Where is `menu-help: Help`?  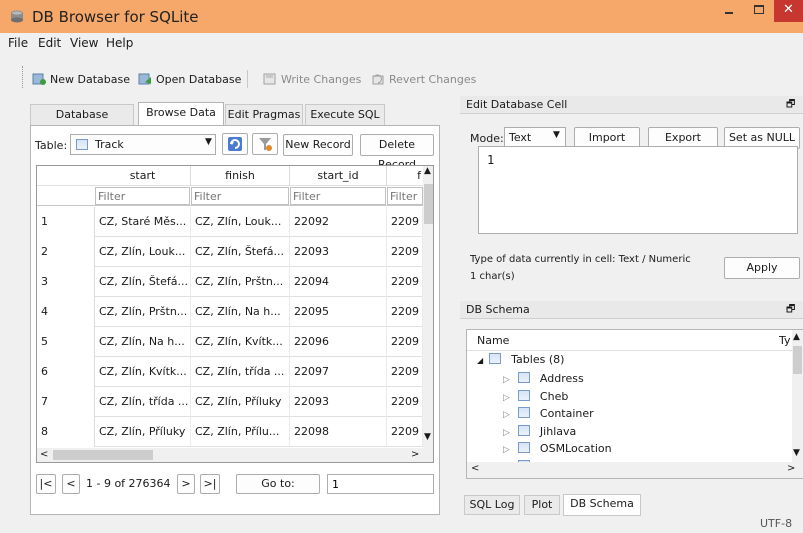
menu-help: Help is located at coordinates (119, 43).